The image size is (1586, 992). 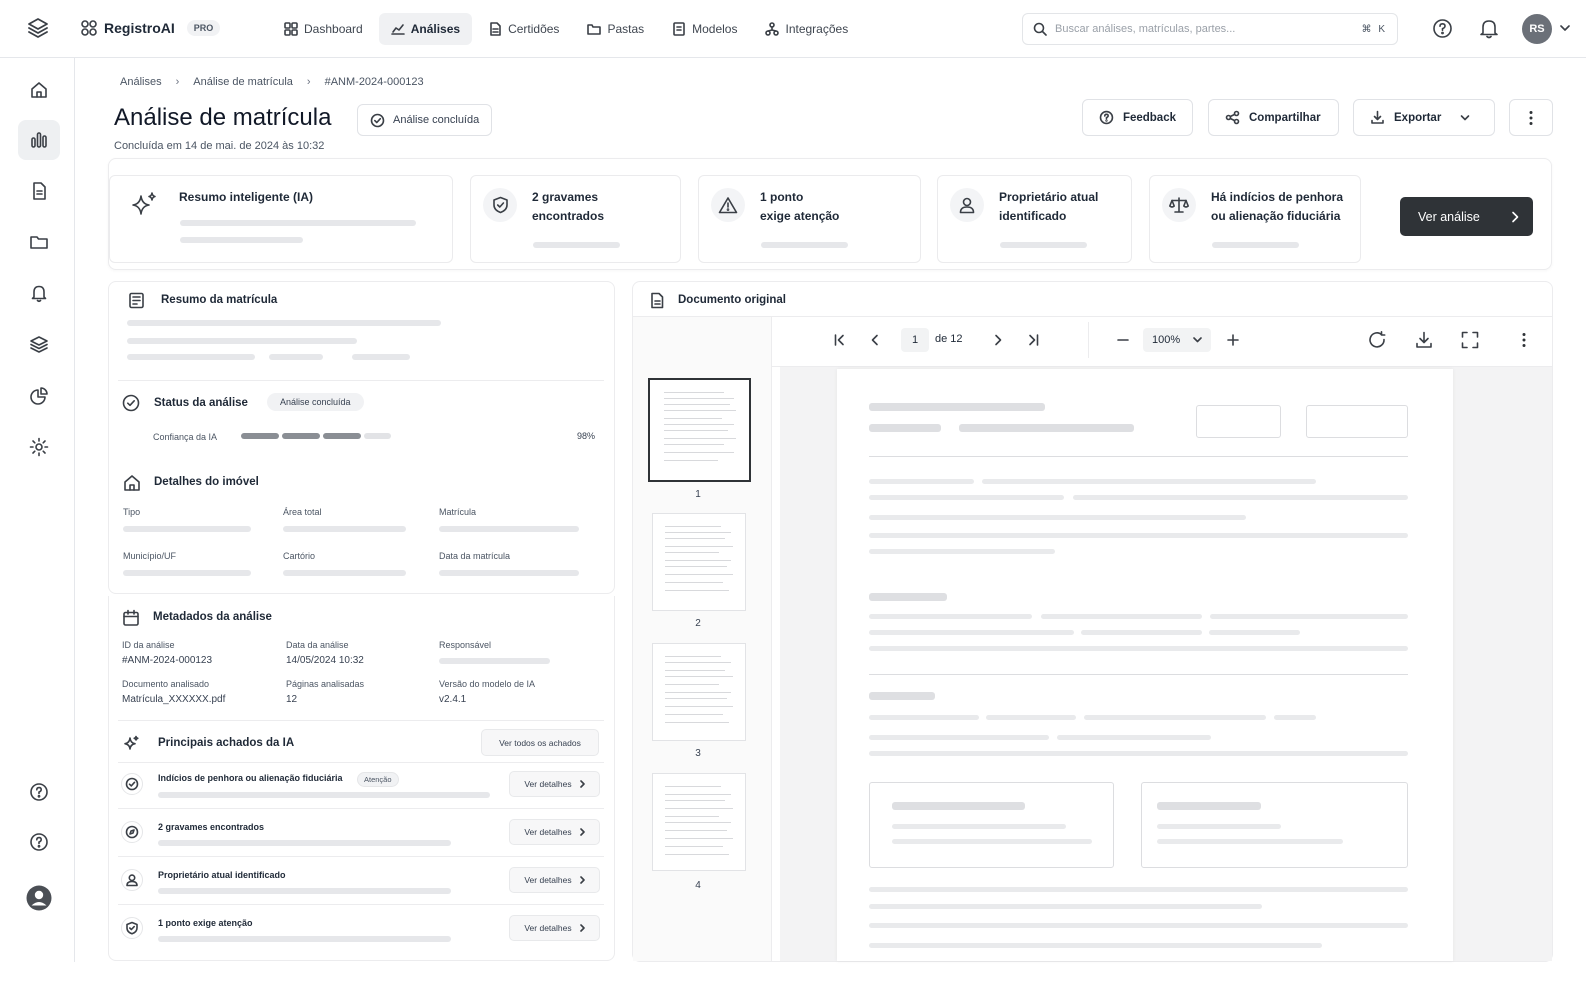 I want to click on sidebar-settings, so click(x=39, y=447).